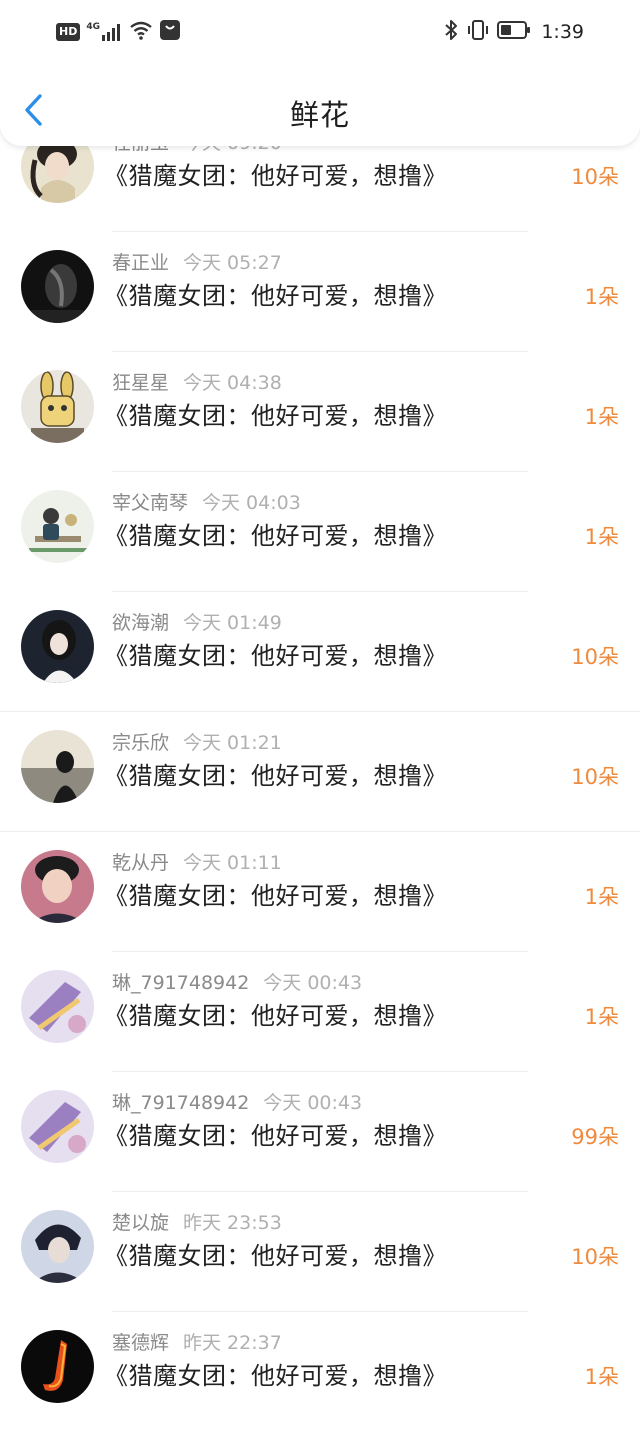  I want to click on list-item: 狂星星 今天 04:38 《猎魔女团：他好可爱，想撸》 1朵, so click(320, 412).